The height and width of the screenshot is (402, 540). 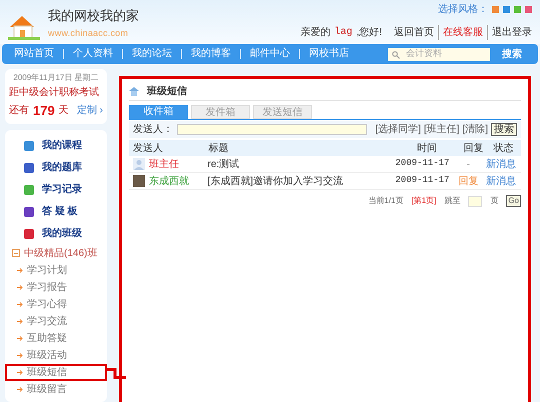 What do you see at coordinates (56, 211) in the screenshot?
I see `menu-item: 答 疑 板` at bounding box center [56, 211].